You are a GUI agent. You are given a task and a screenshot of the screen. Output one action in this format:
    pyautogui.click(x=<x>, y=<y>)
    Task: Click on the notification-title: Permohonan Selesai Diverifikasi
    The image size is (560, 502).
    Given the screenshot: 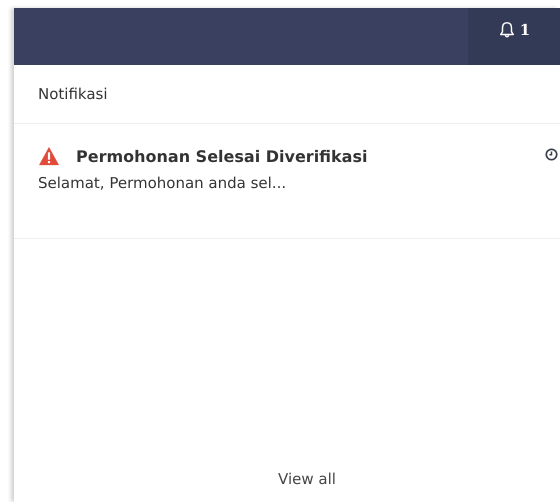 What is the action you would take?
    pyautogui.click(x=222, y=156)
    